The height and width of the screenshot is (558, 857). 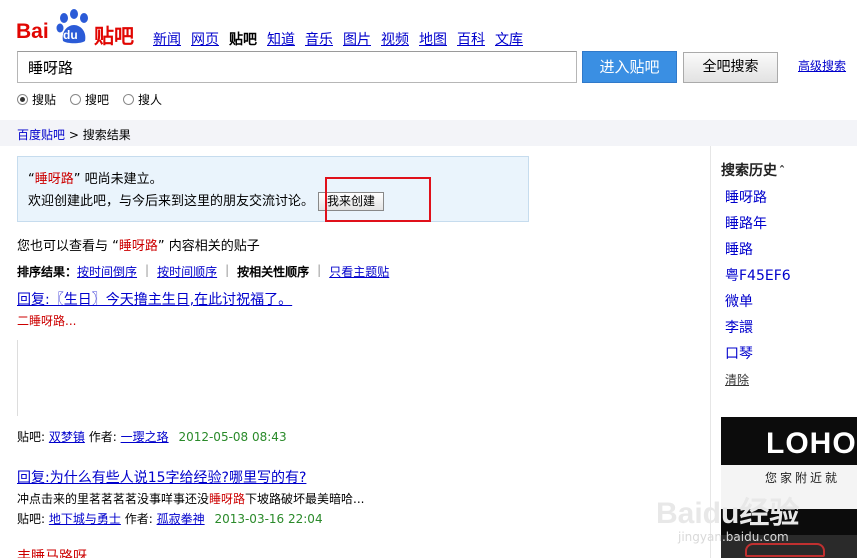 I want to click on history-item: 口琴, so click(x=758, y=356).